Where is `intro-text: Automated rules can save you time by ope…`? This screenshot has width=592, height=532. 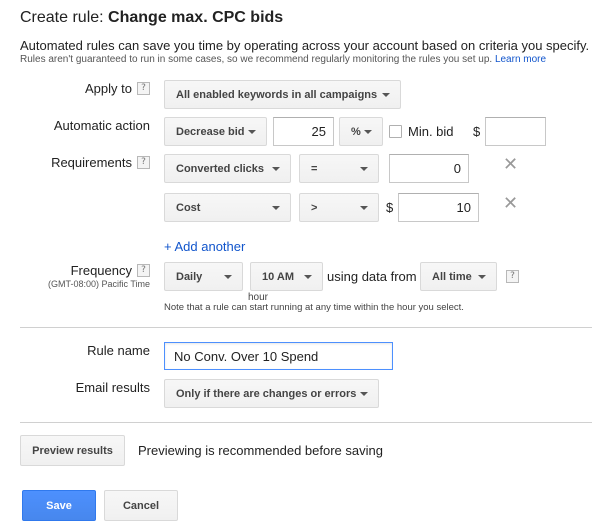 intro-text: Automated rules can save you time by ope… is located at coordinates (305, 45).